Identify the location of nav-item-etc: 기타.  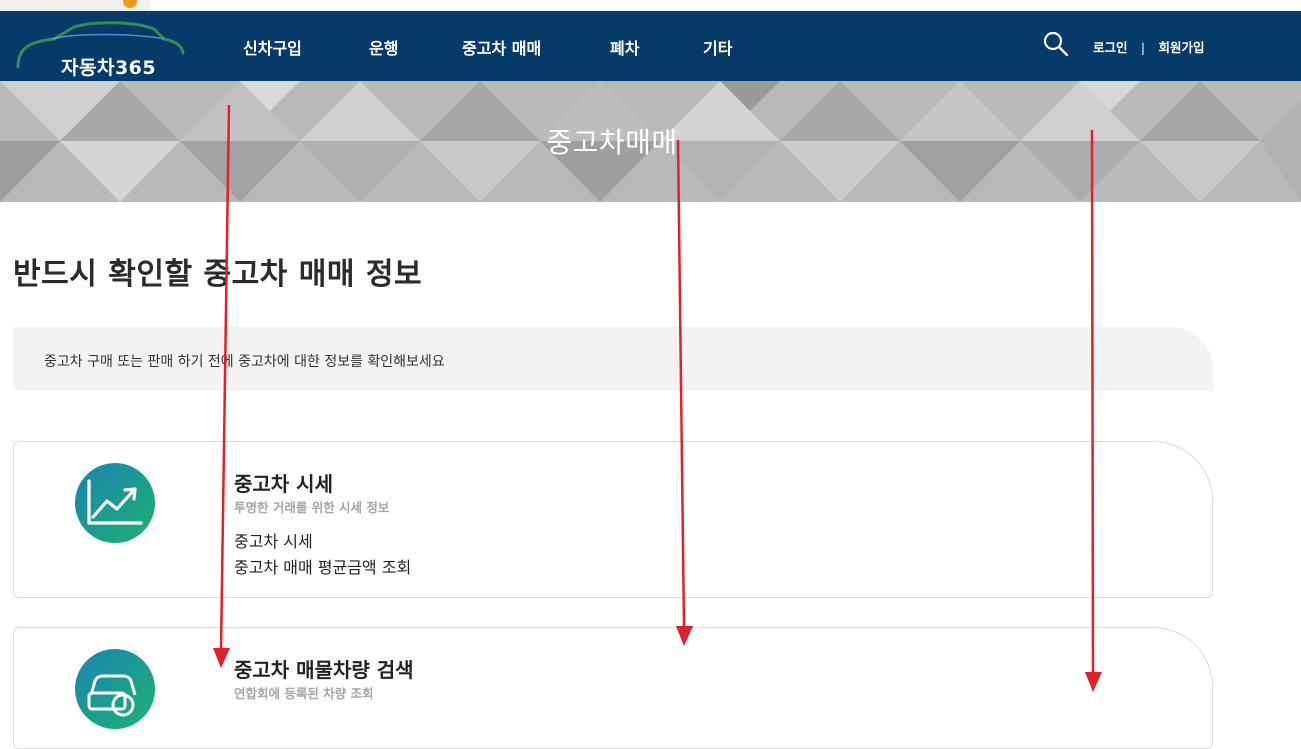
(717, 47).